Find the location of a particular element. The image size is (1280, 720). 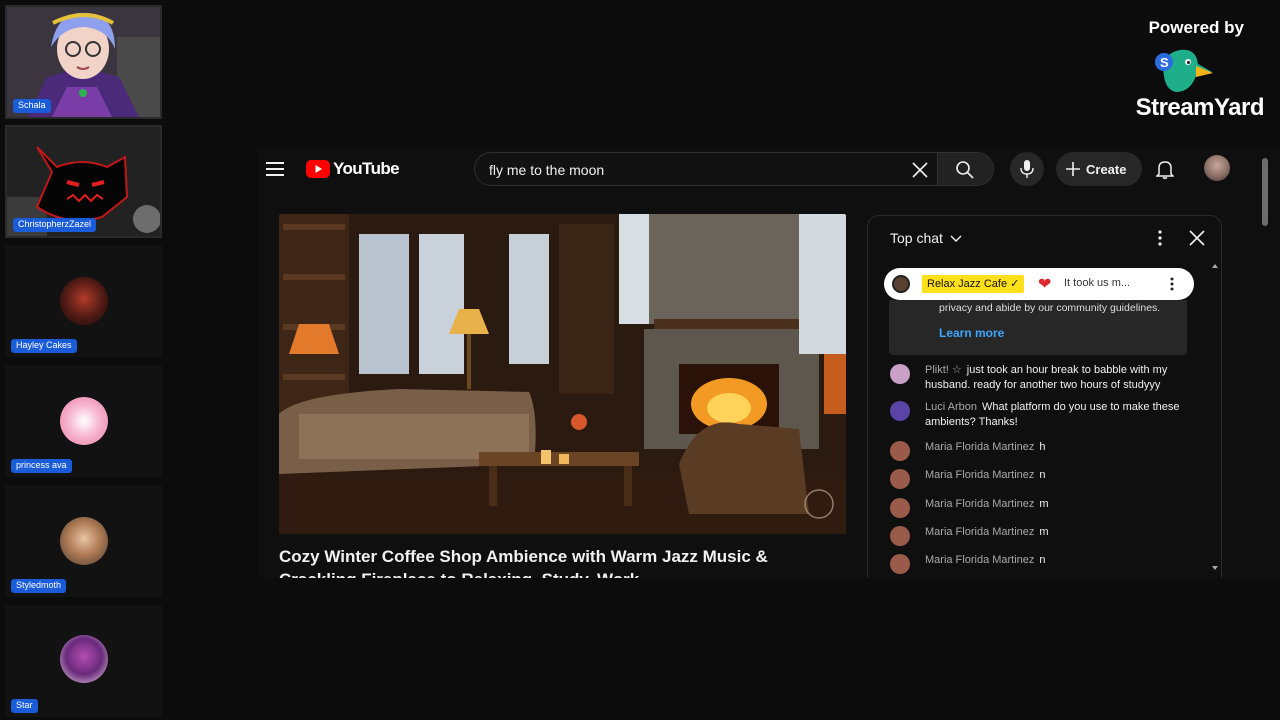

streamyard-duck-logo-icon: S is located at coordinates (1184, 70).